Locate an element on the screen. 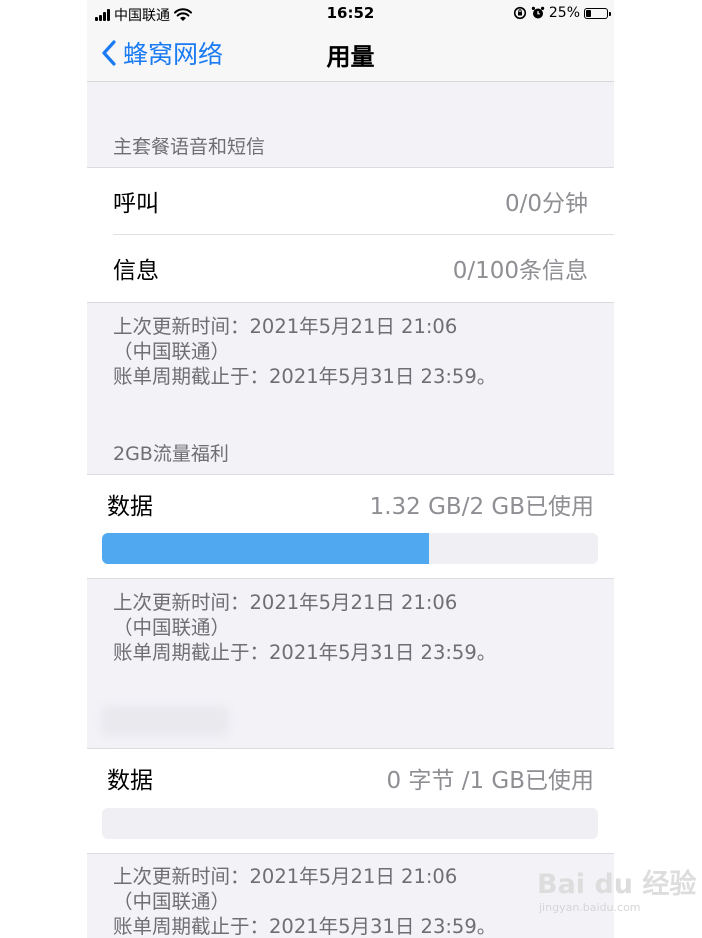 The height and width of the screenshot is (938, 702). blurred-section-header is located at coordinates (165, 721).